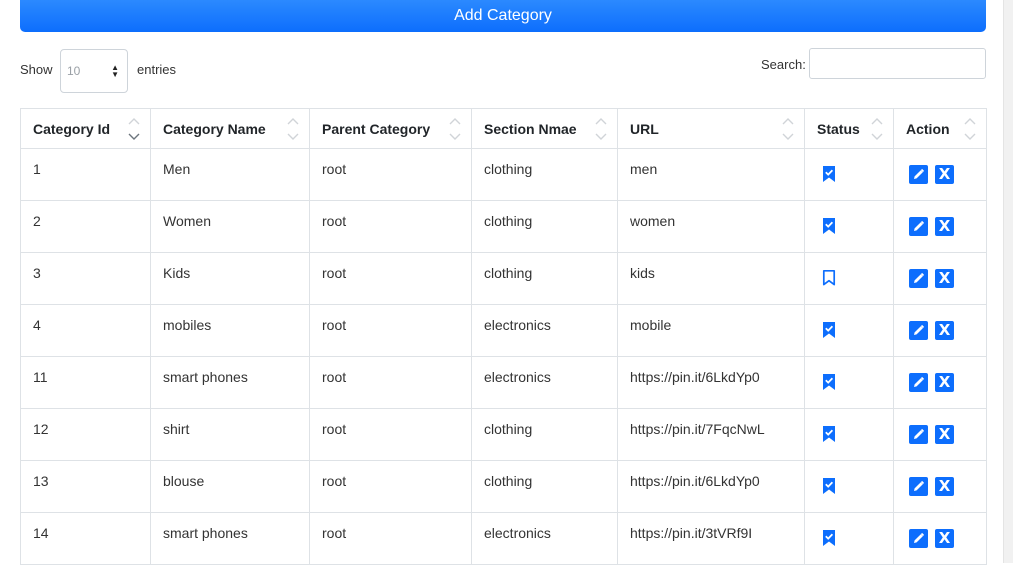  Describe the element at coordinates (530, 128) in the screenshot. I see `column-header-label: Section Nmae` at that location.